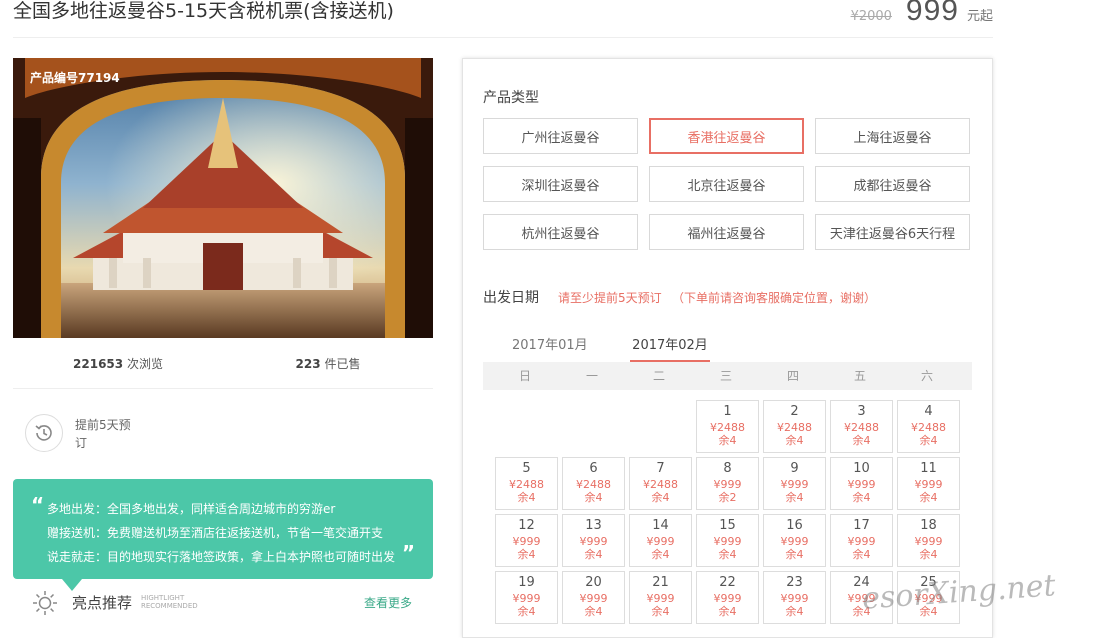 This screenshot has width=1099, height=638. Describe the element at coordinates (727, 426) in the screenshot. I see `calendar-day-cell: 1 ¥2488 余4` at that location.